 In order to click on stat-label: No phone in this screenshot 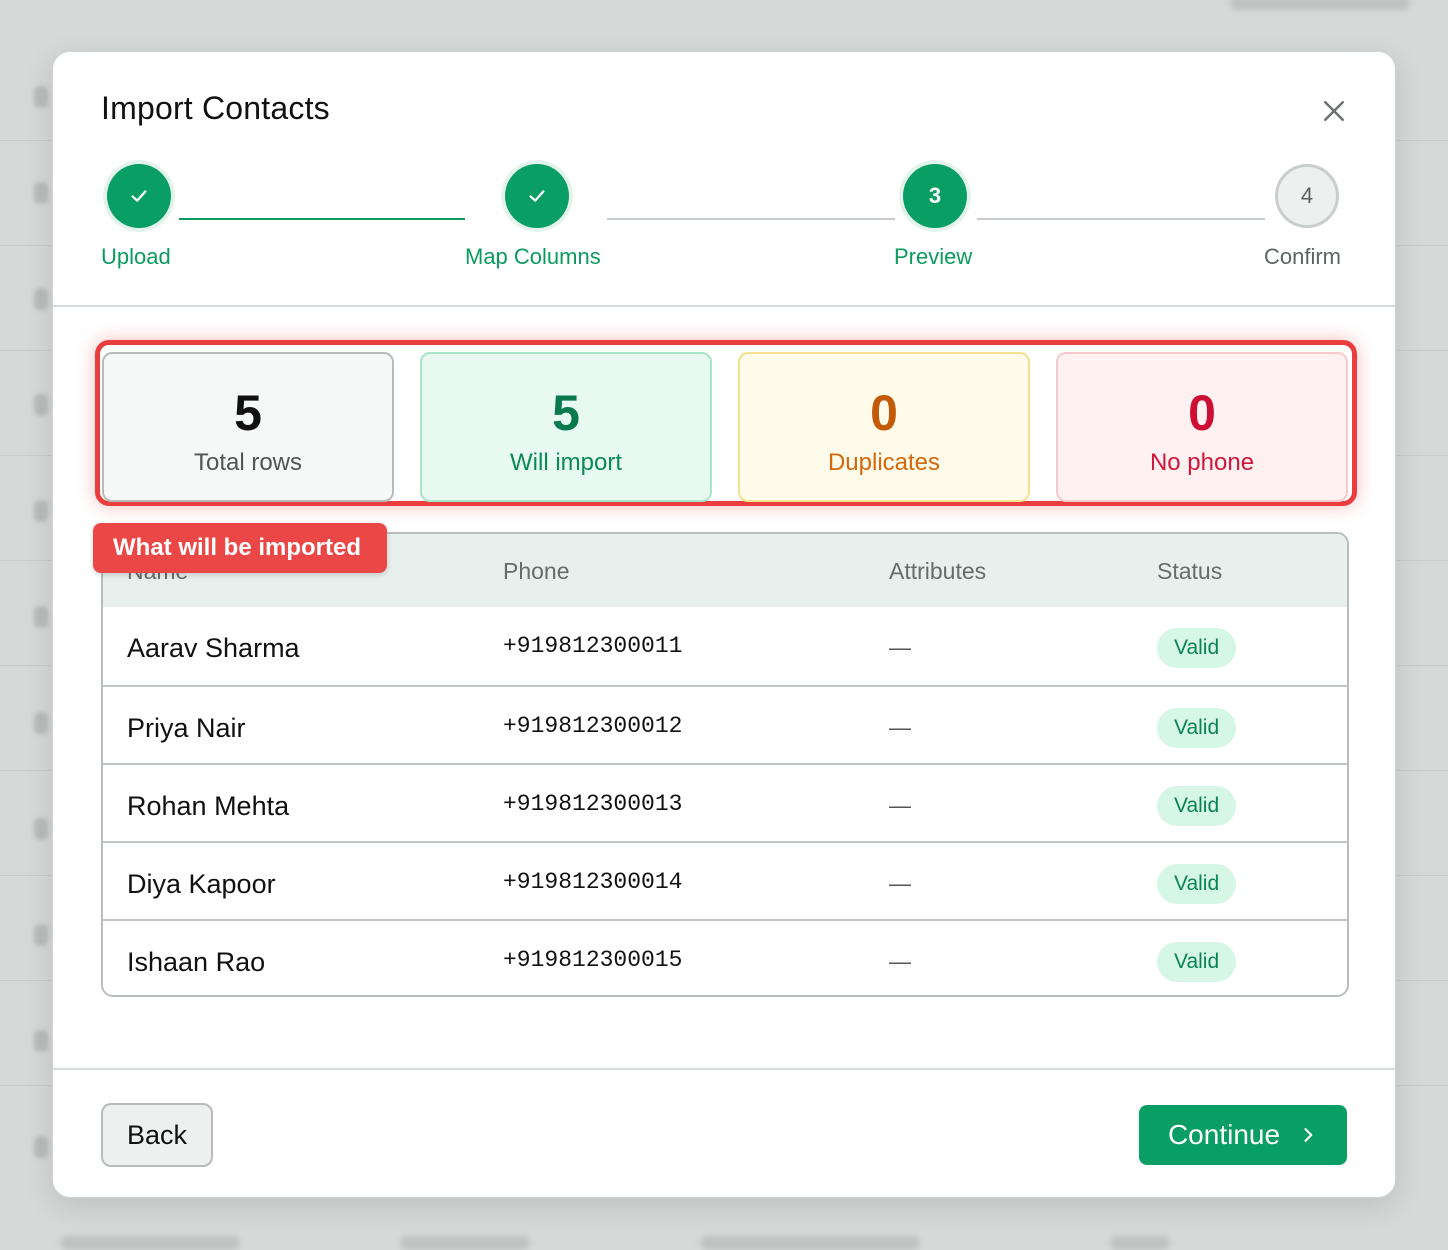, I will do `click(1202, 462)`.